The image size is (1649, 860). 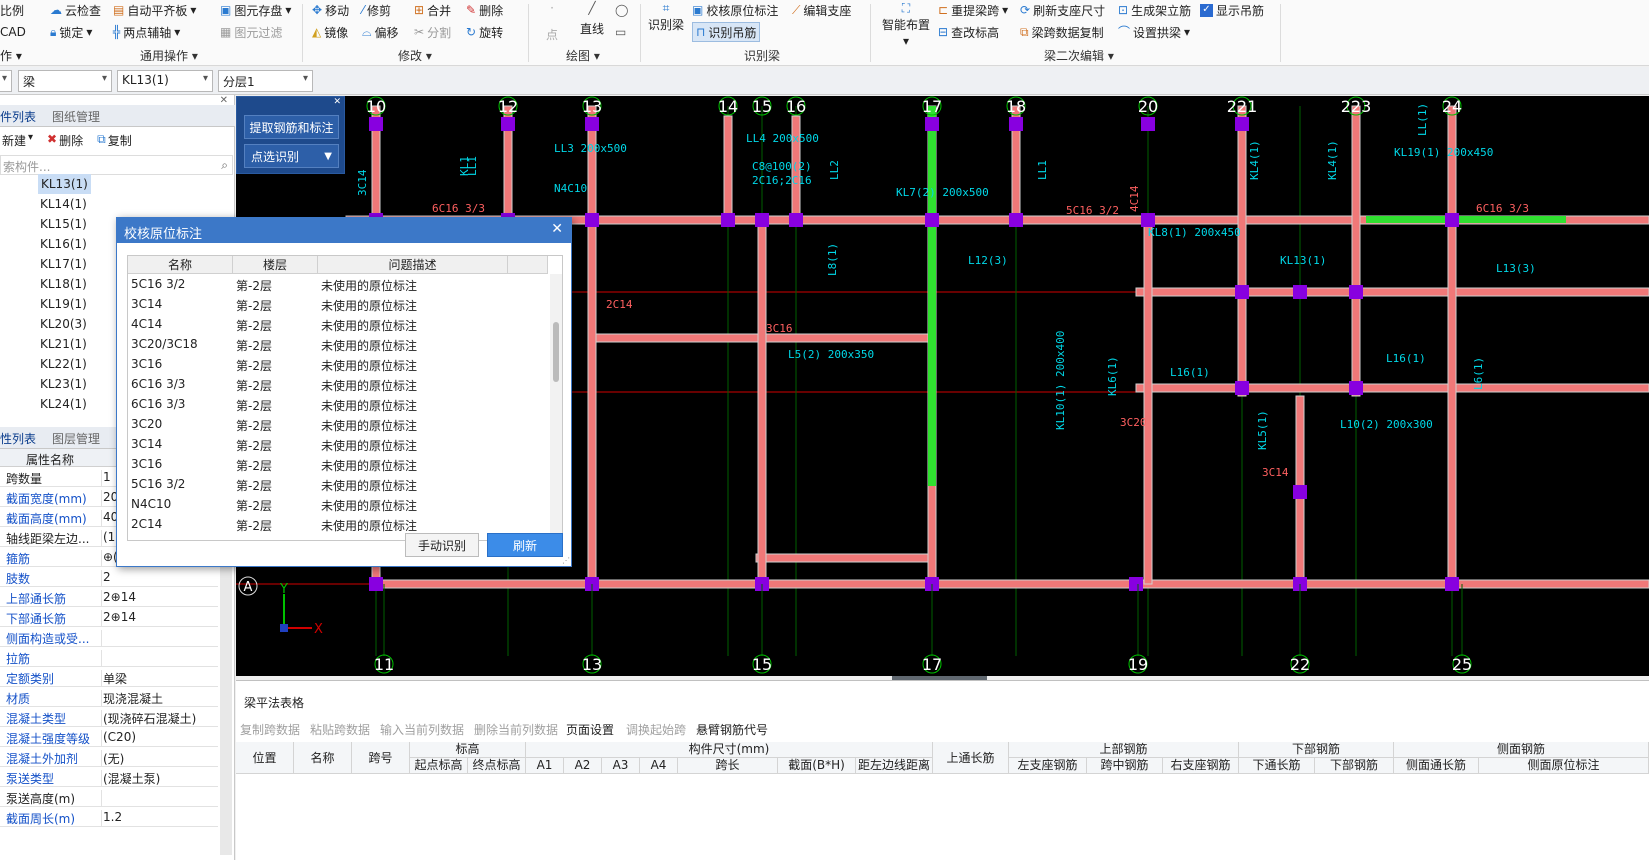 What do you see at coordinates (1564, 766) in the screenshot?
I see `column-header: 侧面原位标注` at bounding box center [1564, 766].